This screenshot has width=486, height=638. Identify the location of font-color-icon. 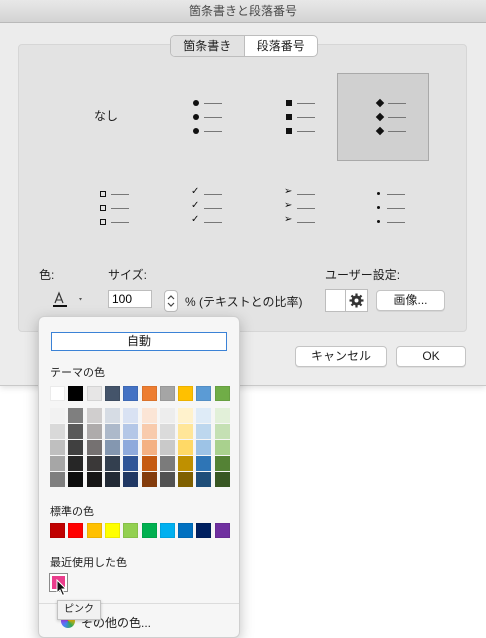
(67, 299).